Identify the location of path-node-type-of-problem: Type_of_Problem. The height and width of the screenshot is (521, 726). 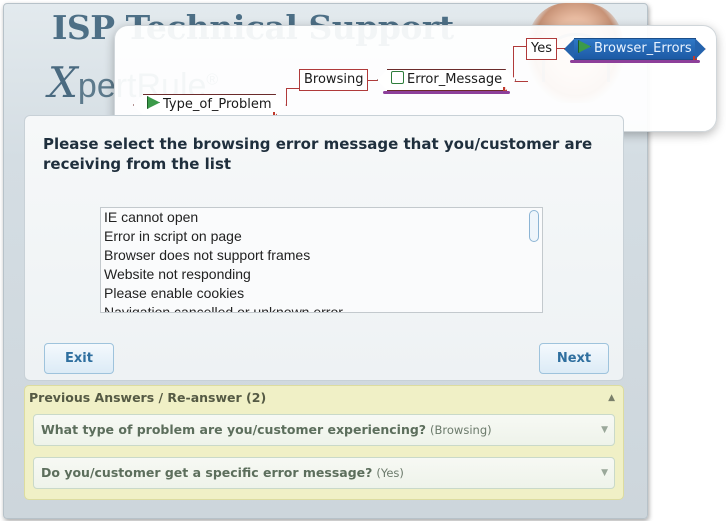
(209, 106).